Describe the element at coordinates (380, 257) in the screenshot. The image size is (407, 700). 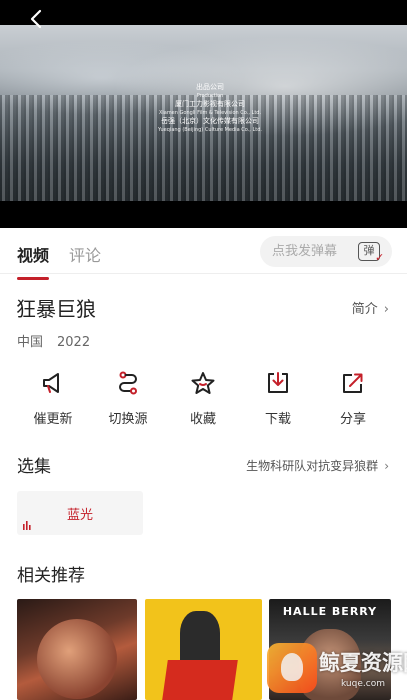
I see `check-icon: ✓` at that location.